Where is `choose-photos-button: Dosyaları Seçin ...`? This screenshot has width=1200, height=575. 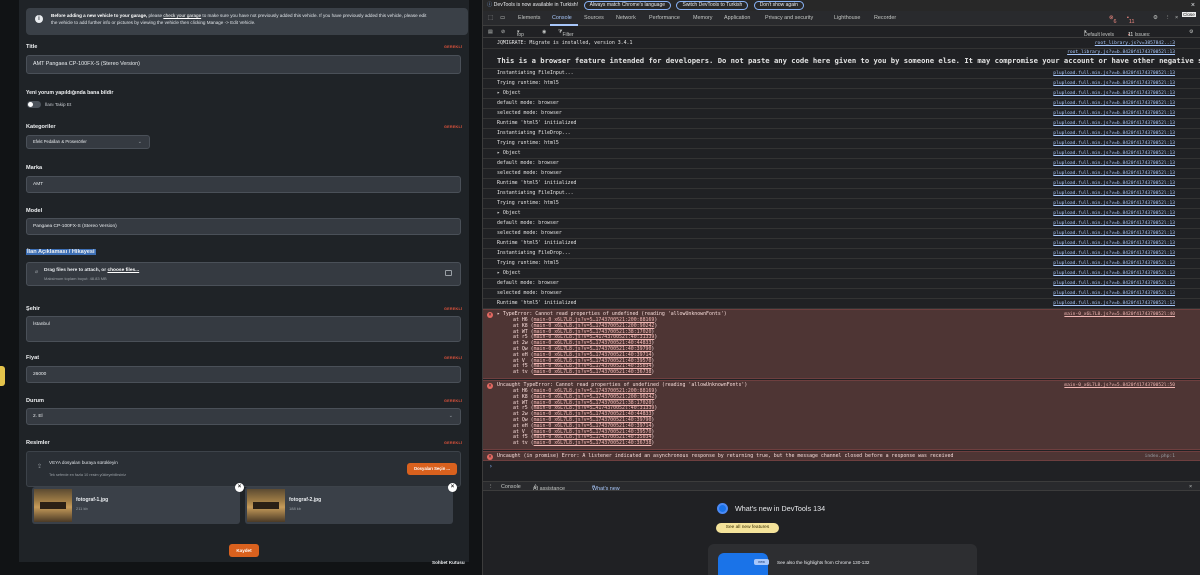
choose-photos-button: Dosyaları Seçin ... is located at coordinates (432, 469).